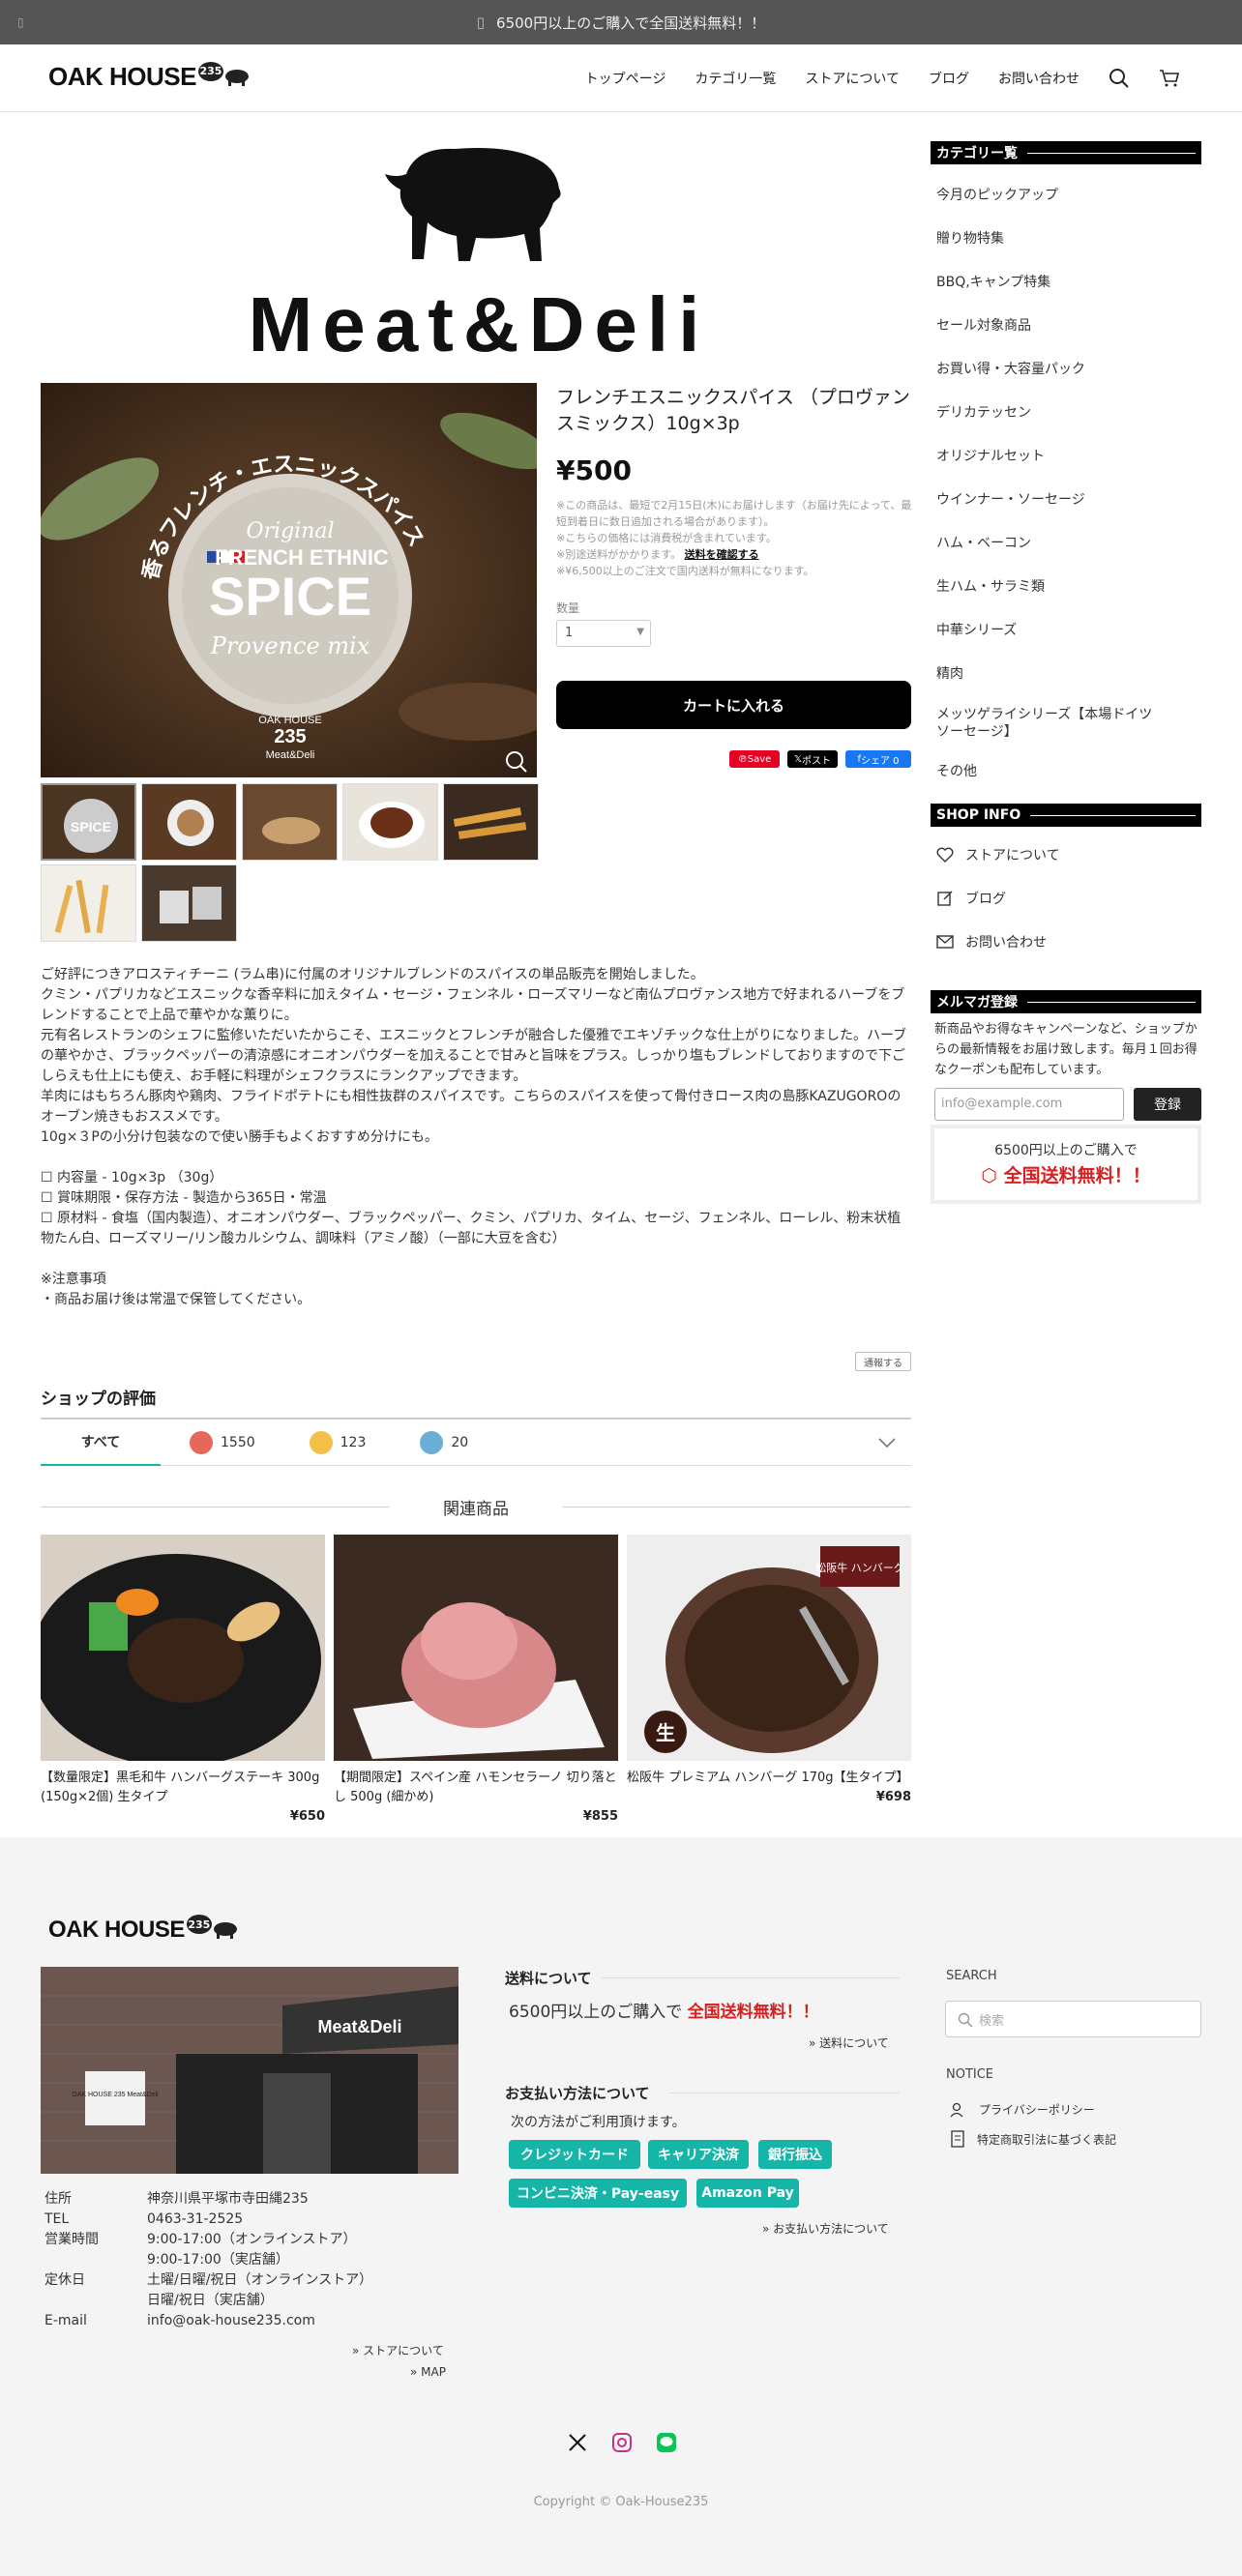  I want to click on subscribe-button: 登録, so click(1167, 1104).